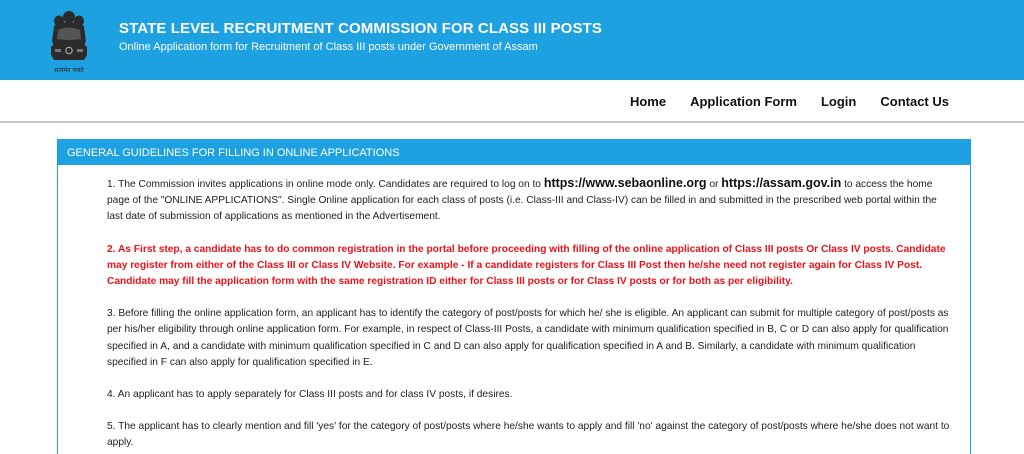 Image resolution: width=1024 pixels, height=454 pixels. What do you see at coordinates (781, 183) in the screenshot?
I see `assam-gov-link: https://assam.gov.in` at bounding box center [781, 183].